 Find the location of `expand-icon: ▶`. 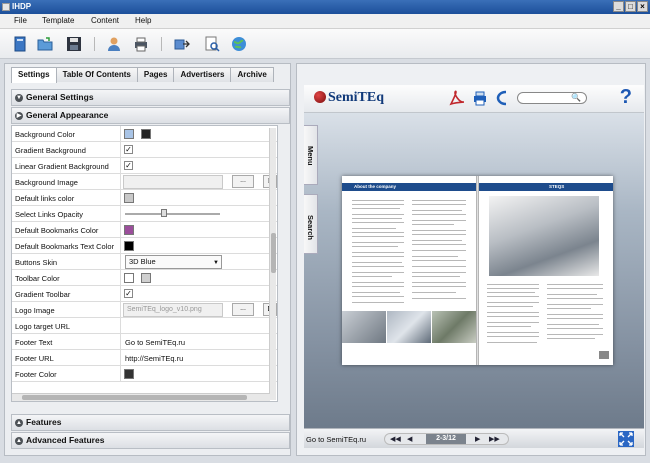

expand-icon: ▶ is located at coordinates (19, 116).